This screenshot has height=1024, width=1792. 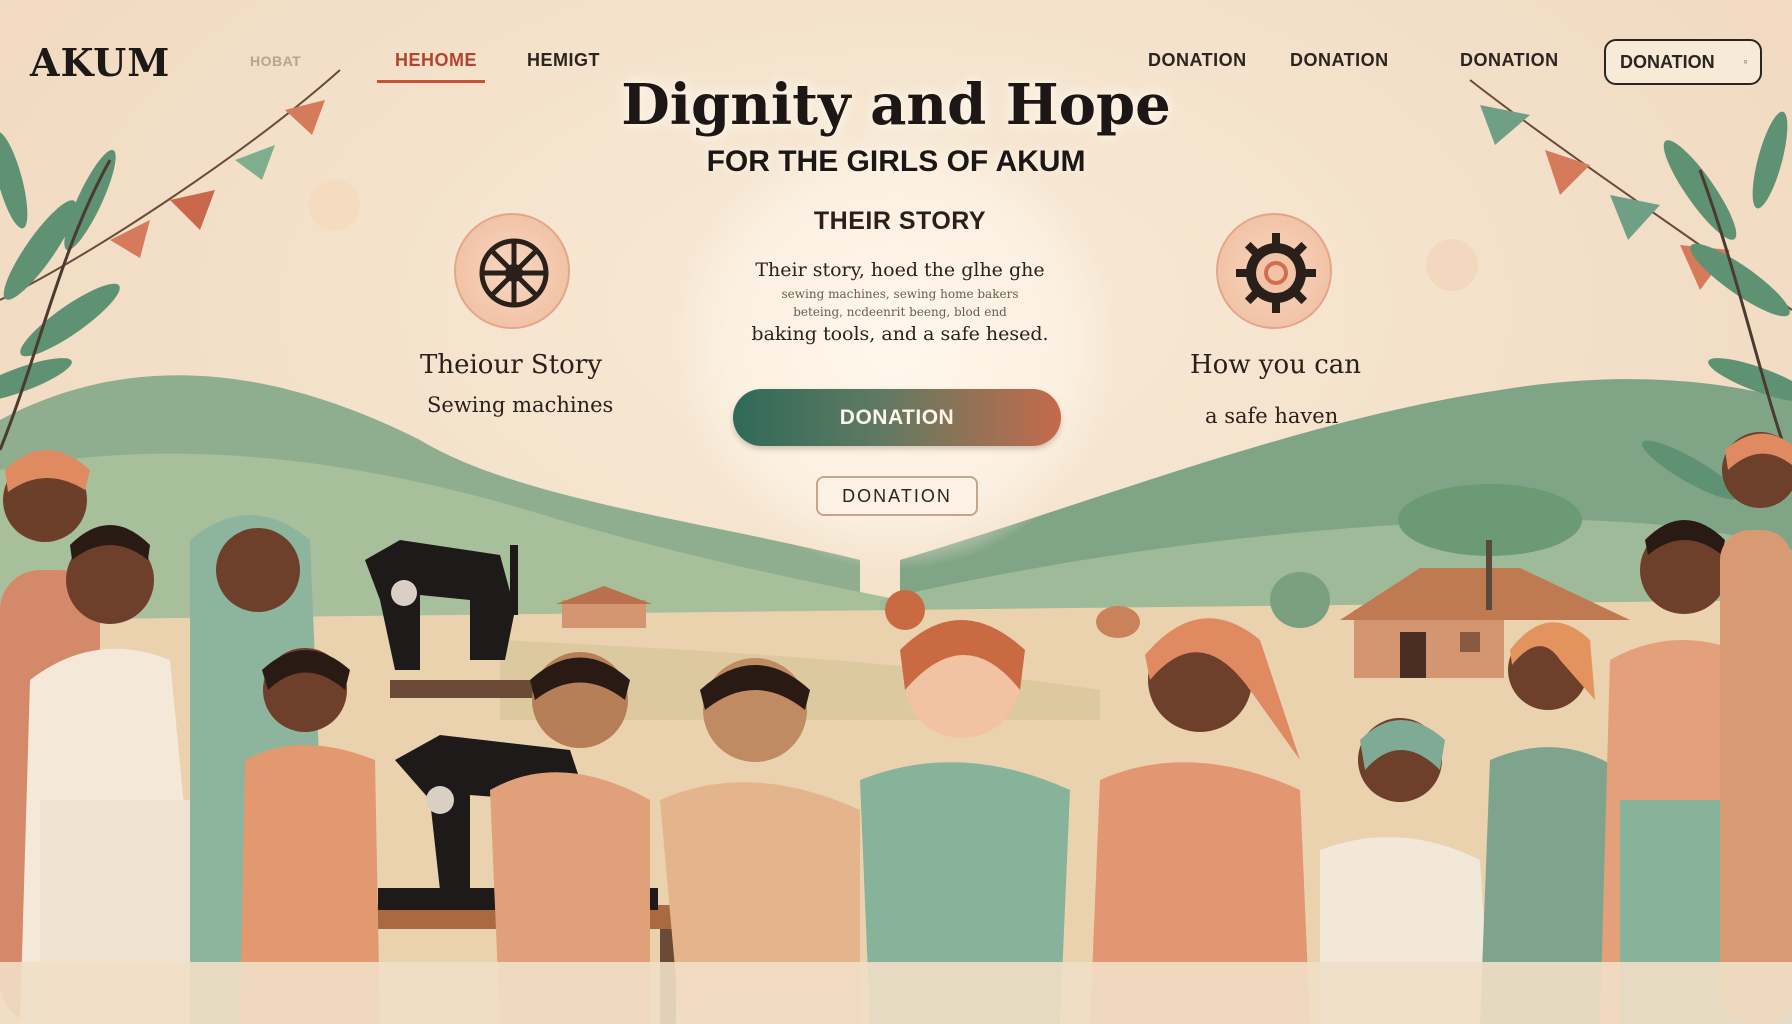 What do you see at coordinates (900, 293) in the screenshot?
I see `story-line-2: sewing machines, sewing home bakers` at bounding box center [900, 293].